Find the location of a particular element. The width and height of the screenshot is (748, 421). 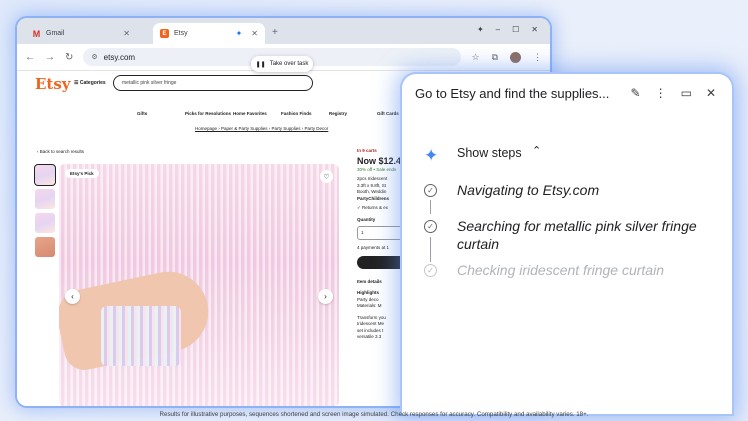

open-in-window-icon: ▭ is located at coordinates (686, 93).